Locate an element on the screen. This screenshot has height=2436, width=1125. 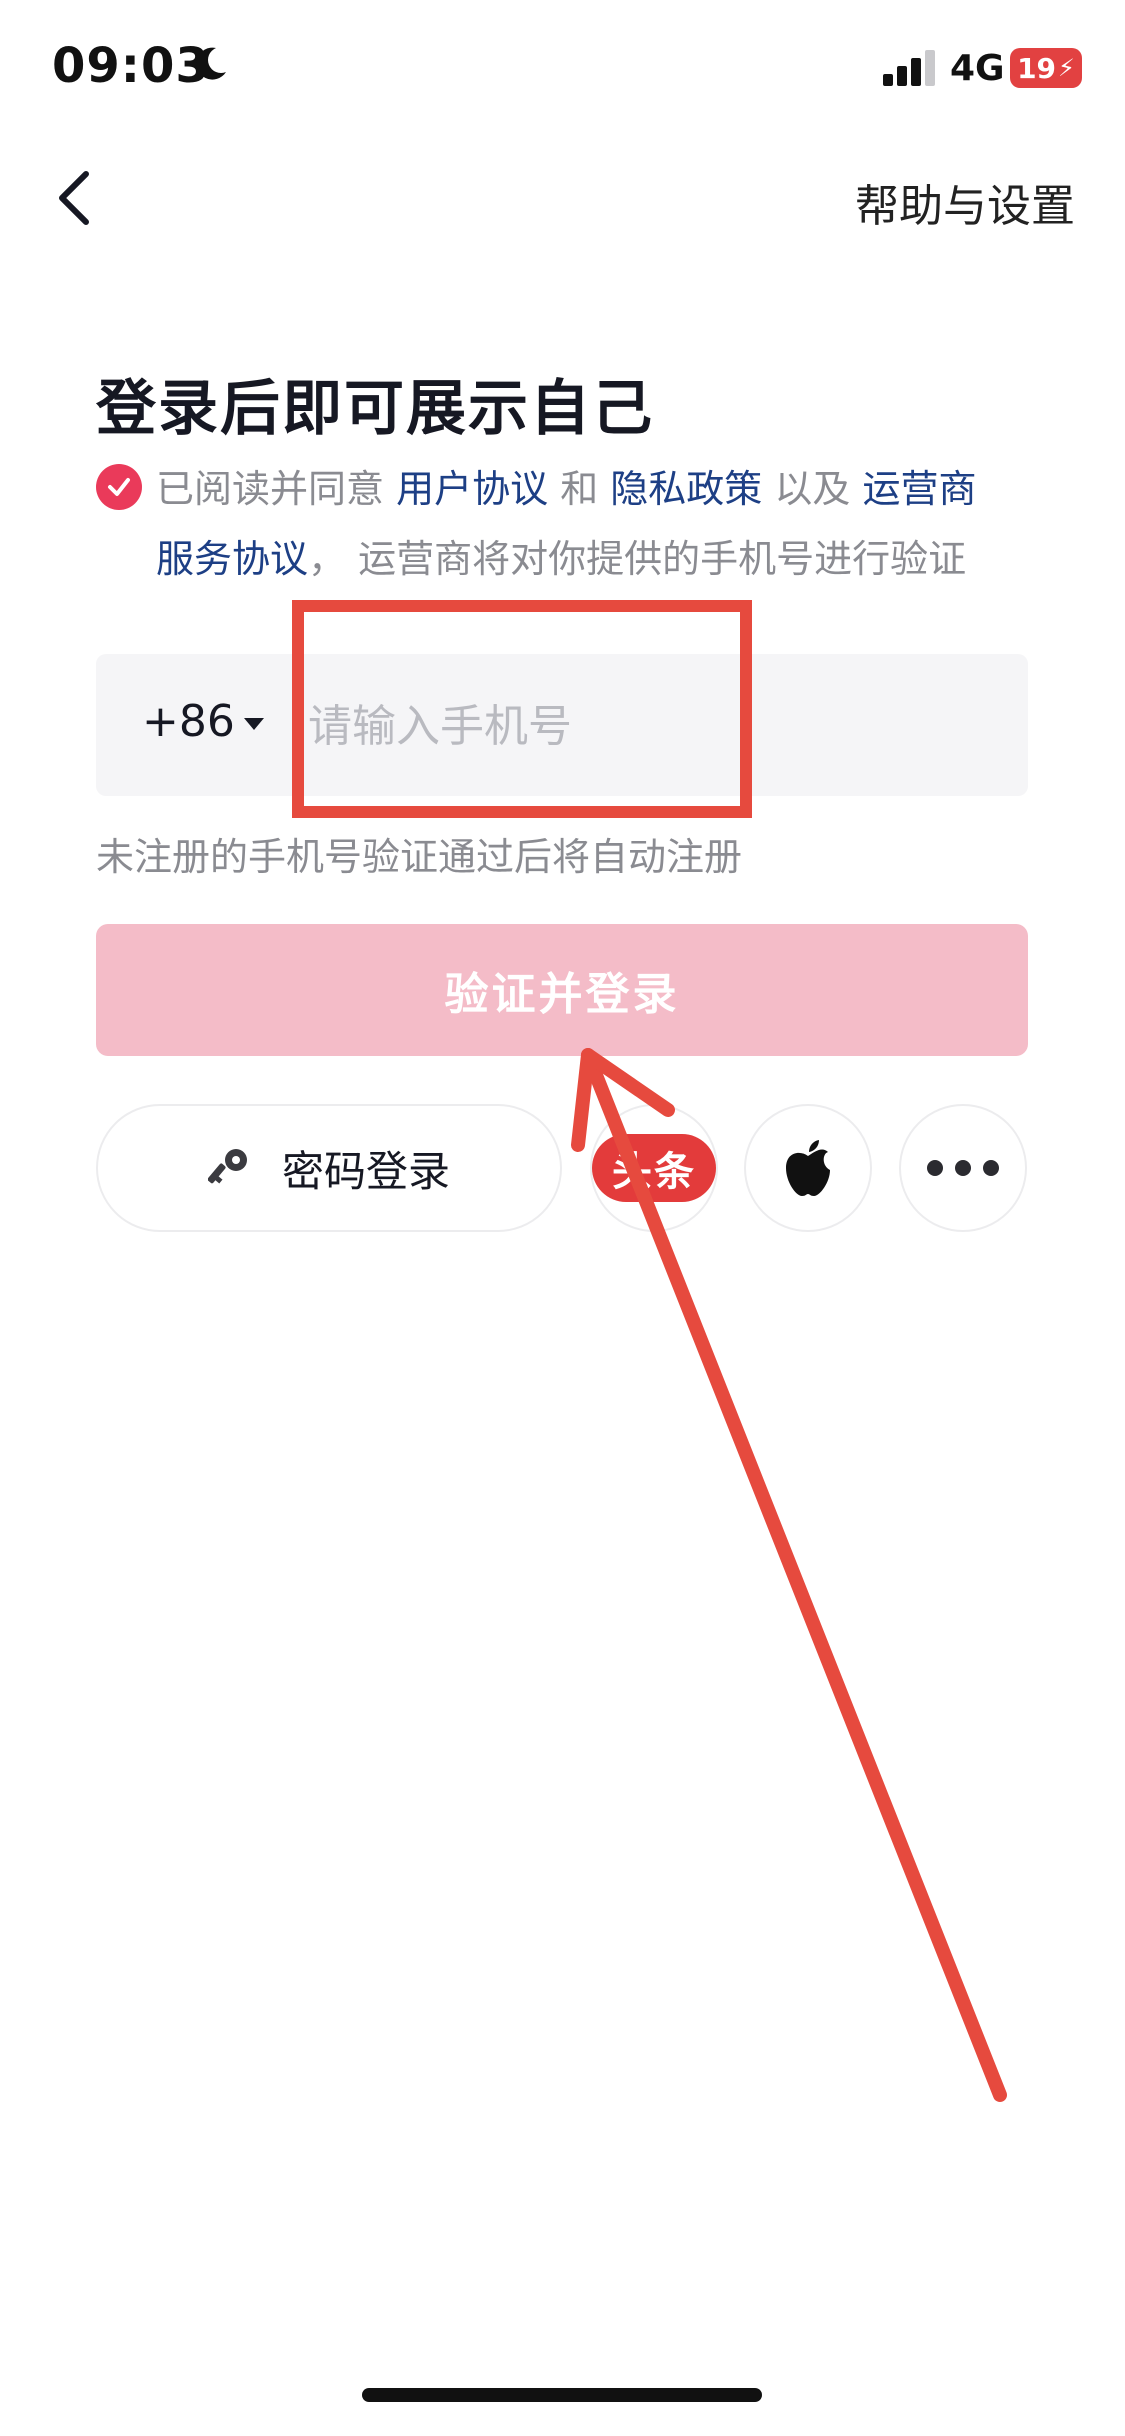
checkmark-icon is located at coordinates (119, 487).